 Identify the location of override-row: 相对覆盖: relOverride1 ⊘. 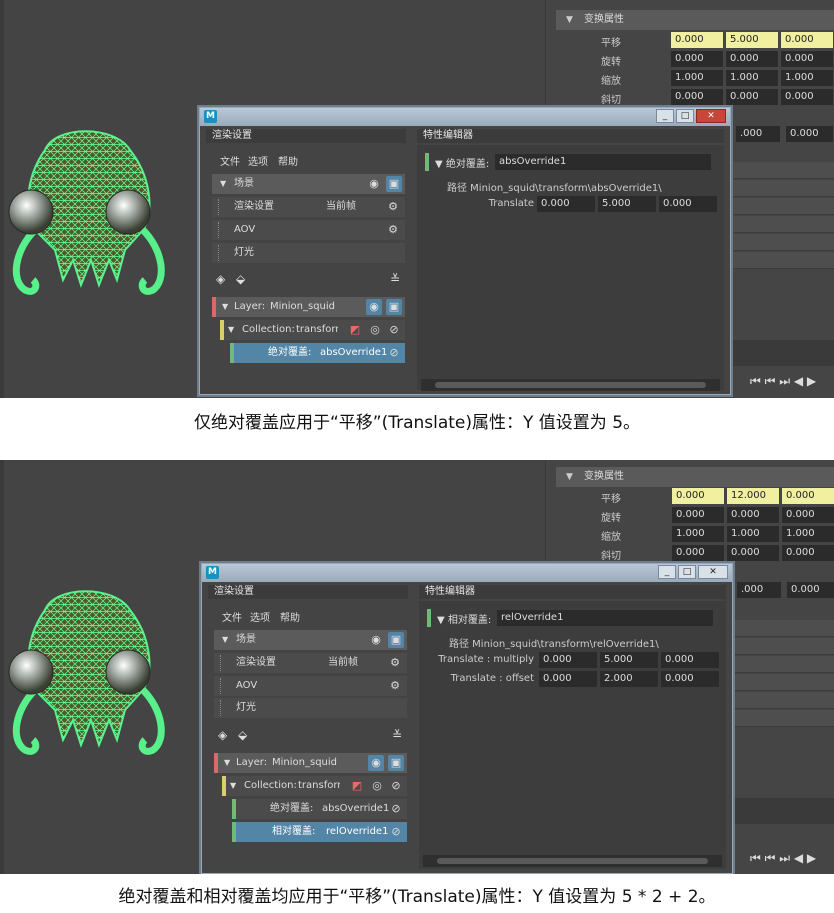
(319, 832).